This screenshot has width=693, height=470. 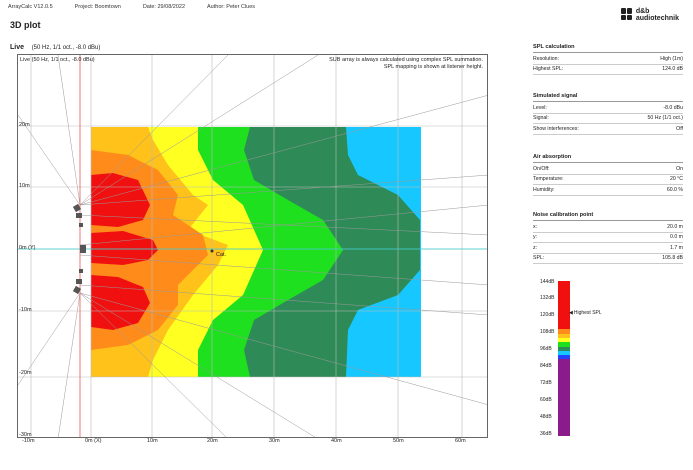 What do you see at coordinates (24, 186) in the screenshot?
I see `y-tick-10: 10m` at bounding box center [24, 186].